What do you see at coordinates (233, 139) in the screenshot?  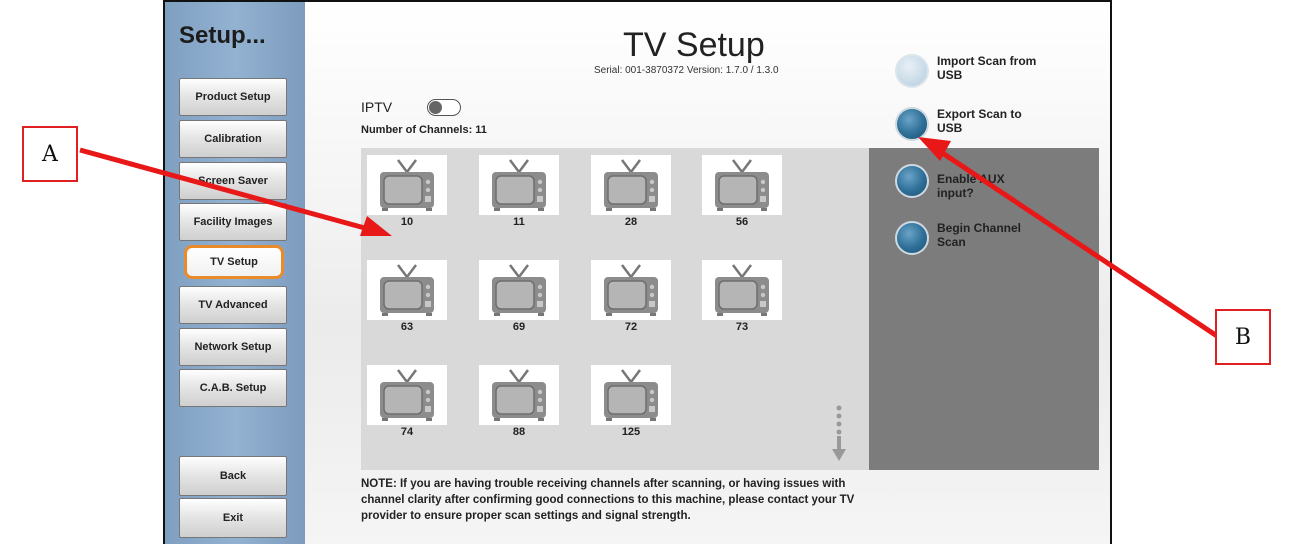 I see `nav-calibration-button: Calibration` at bounding box center [233, 139].